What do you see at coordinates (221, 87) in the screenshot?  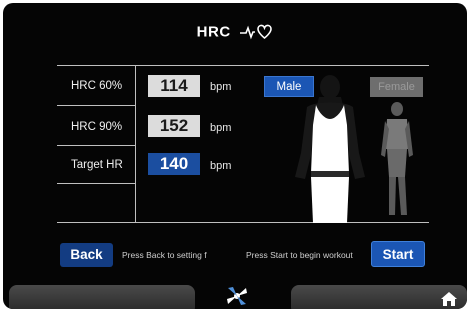 I see `hrc60-unit: bpm` at bounding box center [221, 87].